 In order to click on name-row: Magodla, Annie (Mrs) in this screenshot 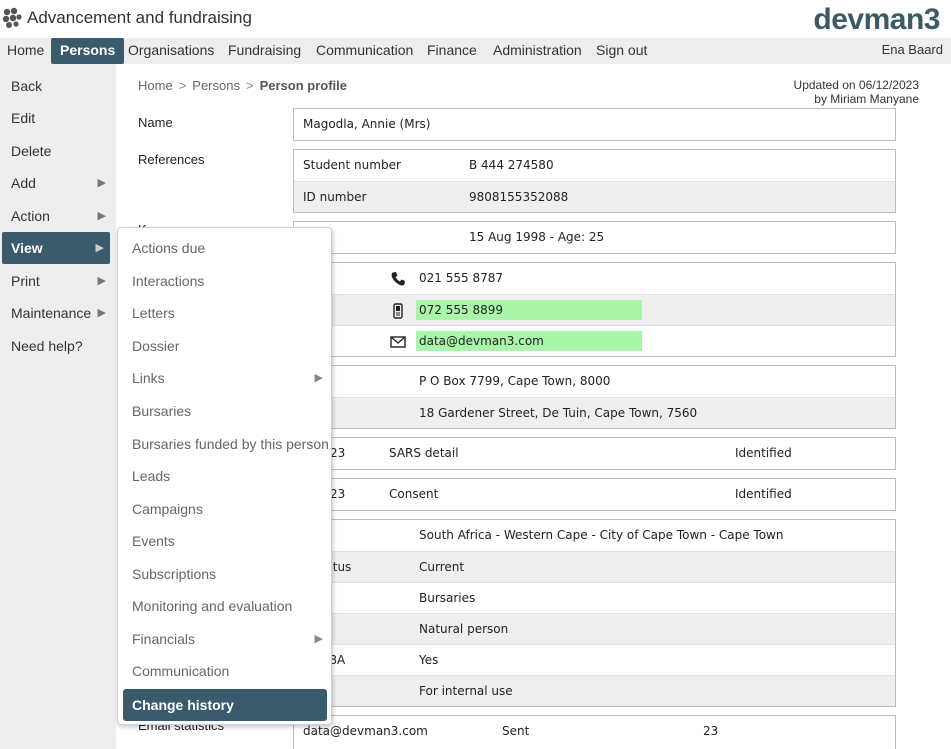, I will do `click(594, 124)`.